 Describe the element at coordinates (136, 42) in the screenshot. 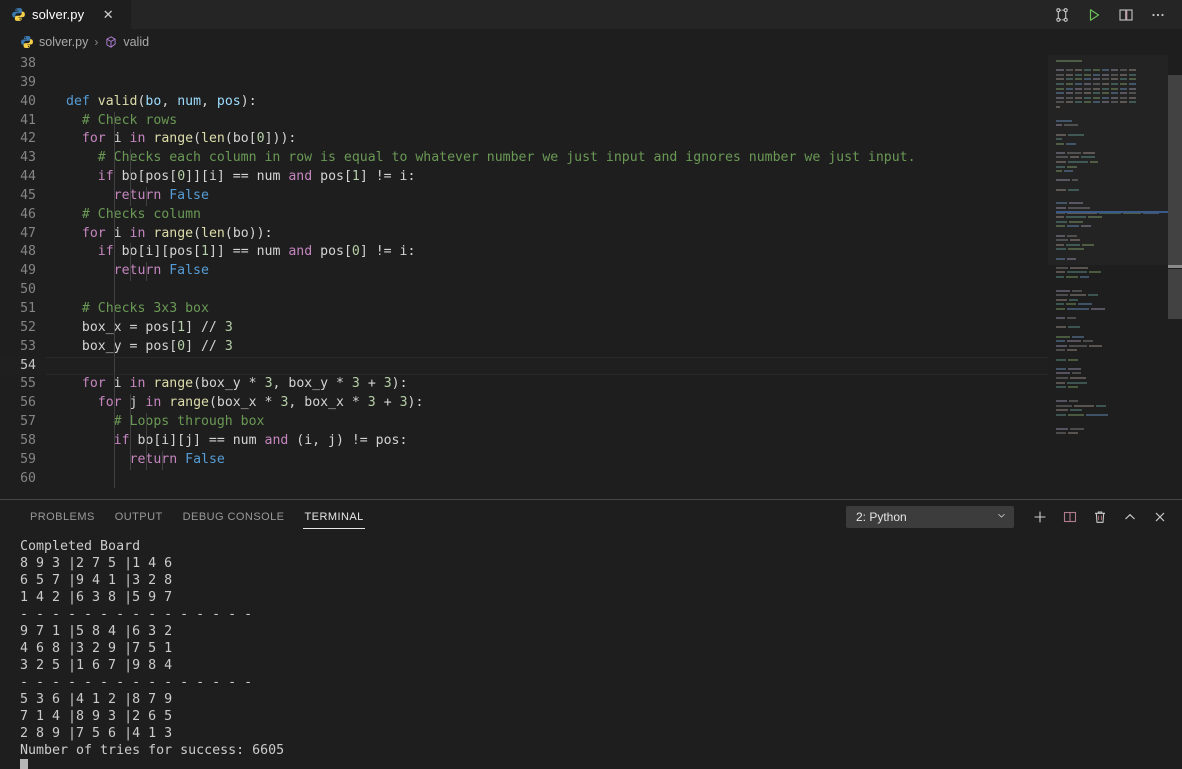

I see `breadcrumb-symbol-label: valid` at that location.